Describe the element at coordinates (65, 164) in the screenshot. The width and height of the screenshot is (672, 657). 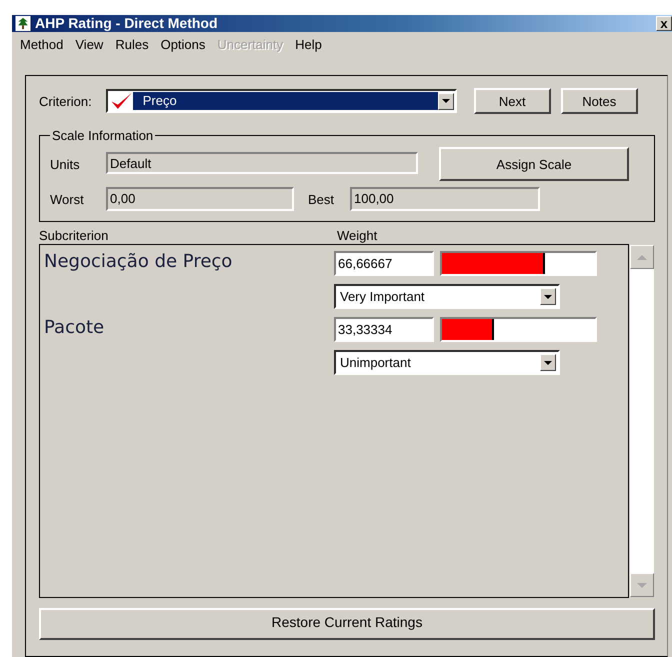
I see `units-label: Units` at that location.